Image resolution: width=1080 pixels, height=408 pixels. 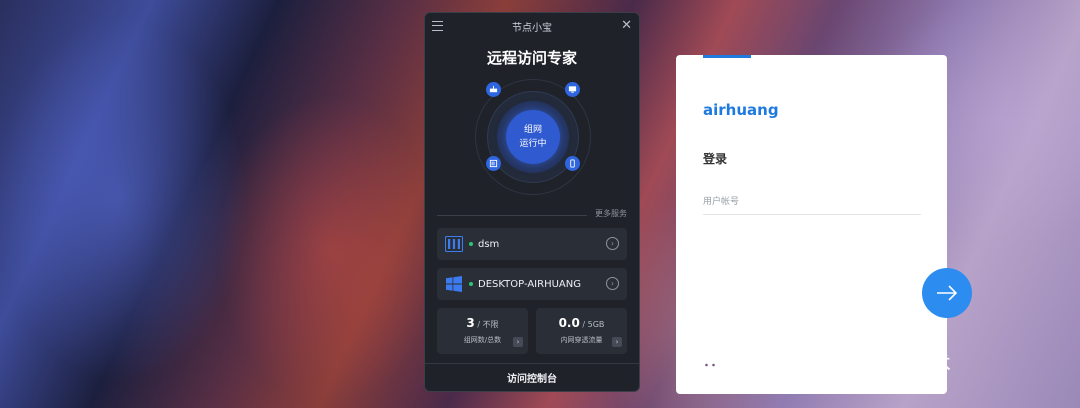 I want to click on login-heading: 登录, so click(x=715, y=159).